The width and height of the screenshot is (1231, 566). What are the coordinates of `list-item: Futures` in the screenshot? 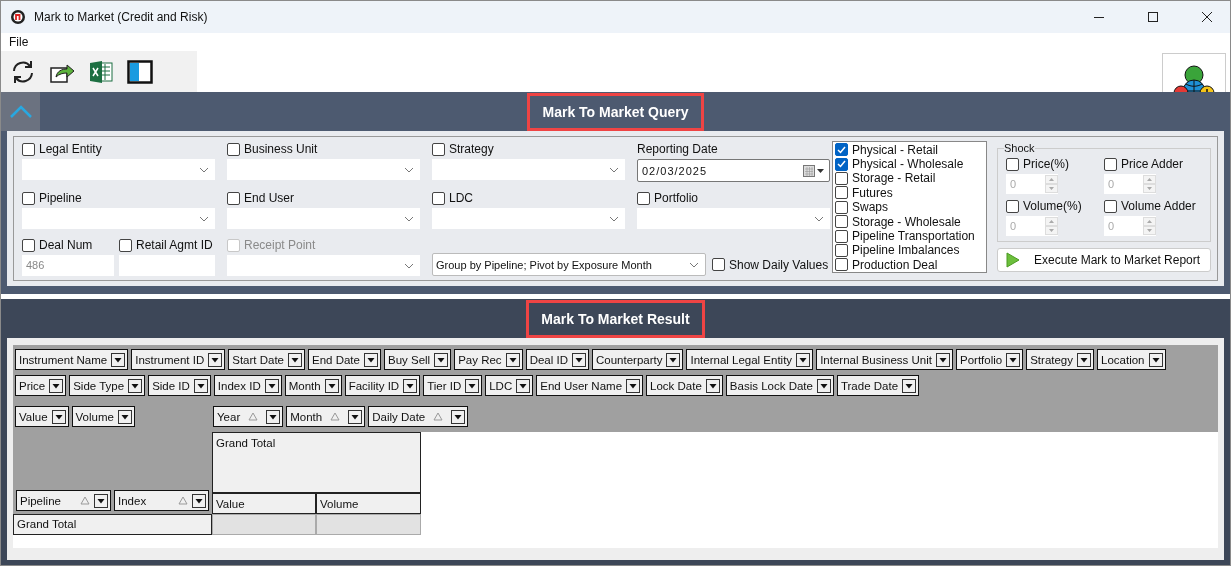 It's located at (872, 192).